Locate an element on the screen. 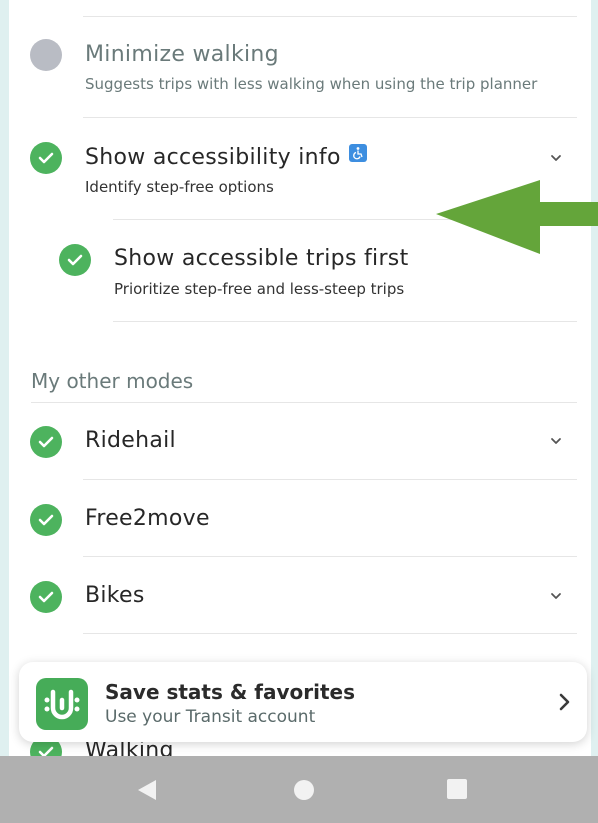 This screenshot has width=598, height=823. chevron-right-icon is located at coordinates (565, 702).